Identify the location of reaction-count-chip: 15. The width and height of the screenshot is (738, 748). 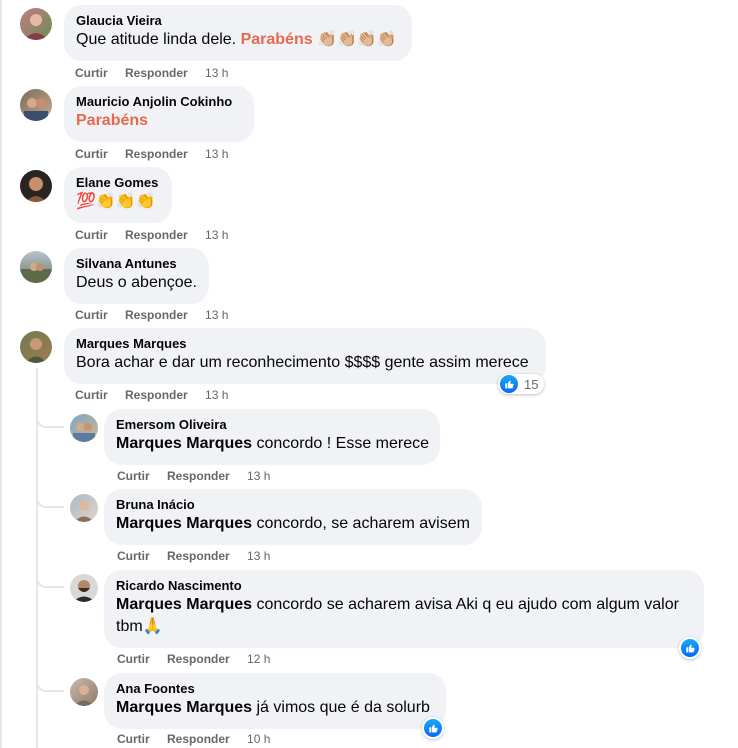
(521, 384).